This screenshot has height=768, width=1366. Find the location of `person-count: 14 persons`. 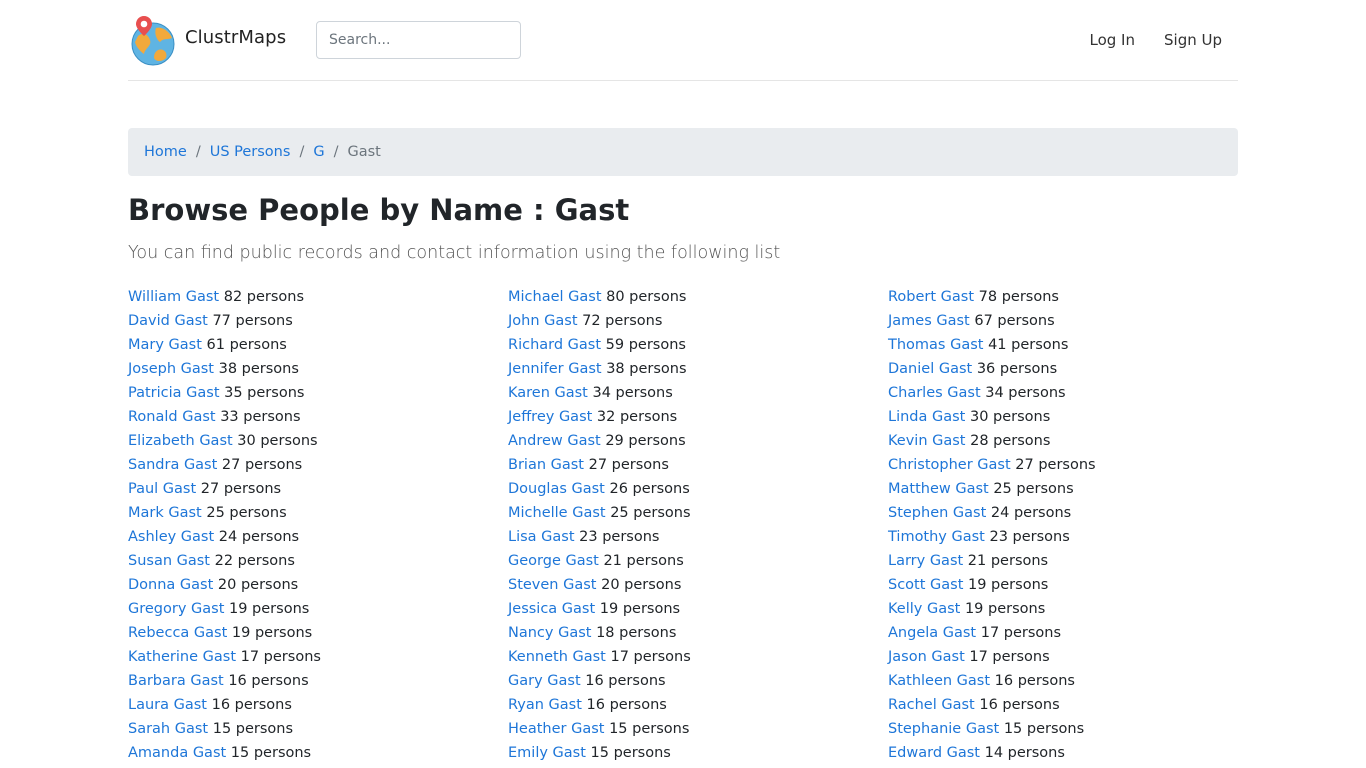

person-count: 14 persons is located at coordinates (1024, 753).